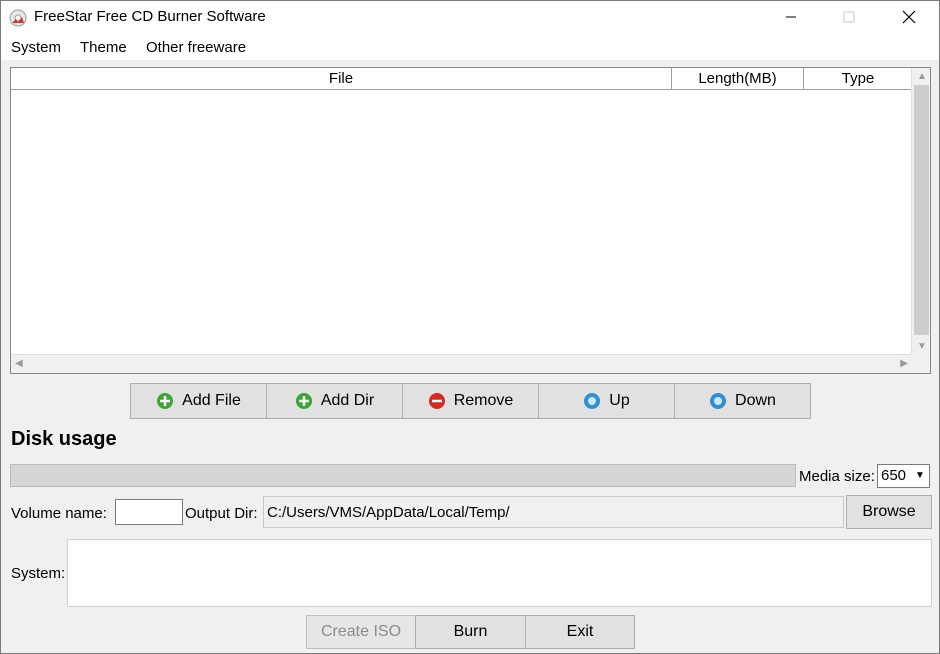 The image size is (940, 654). Describe the element at coordinates (922, 346) in the screenshot. I see `scroll-down-icon: ▼` at that location.